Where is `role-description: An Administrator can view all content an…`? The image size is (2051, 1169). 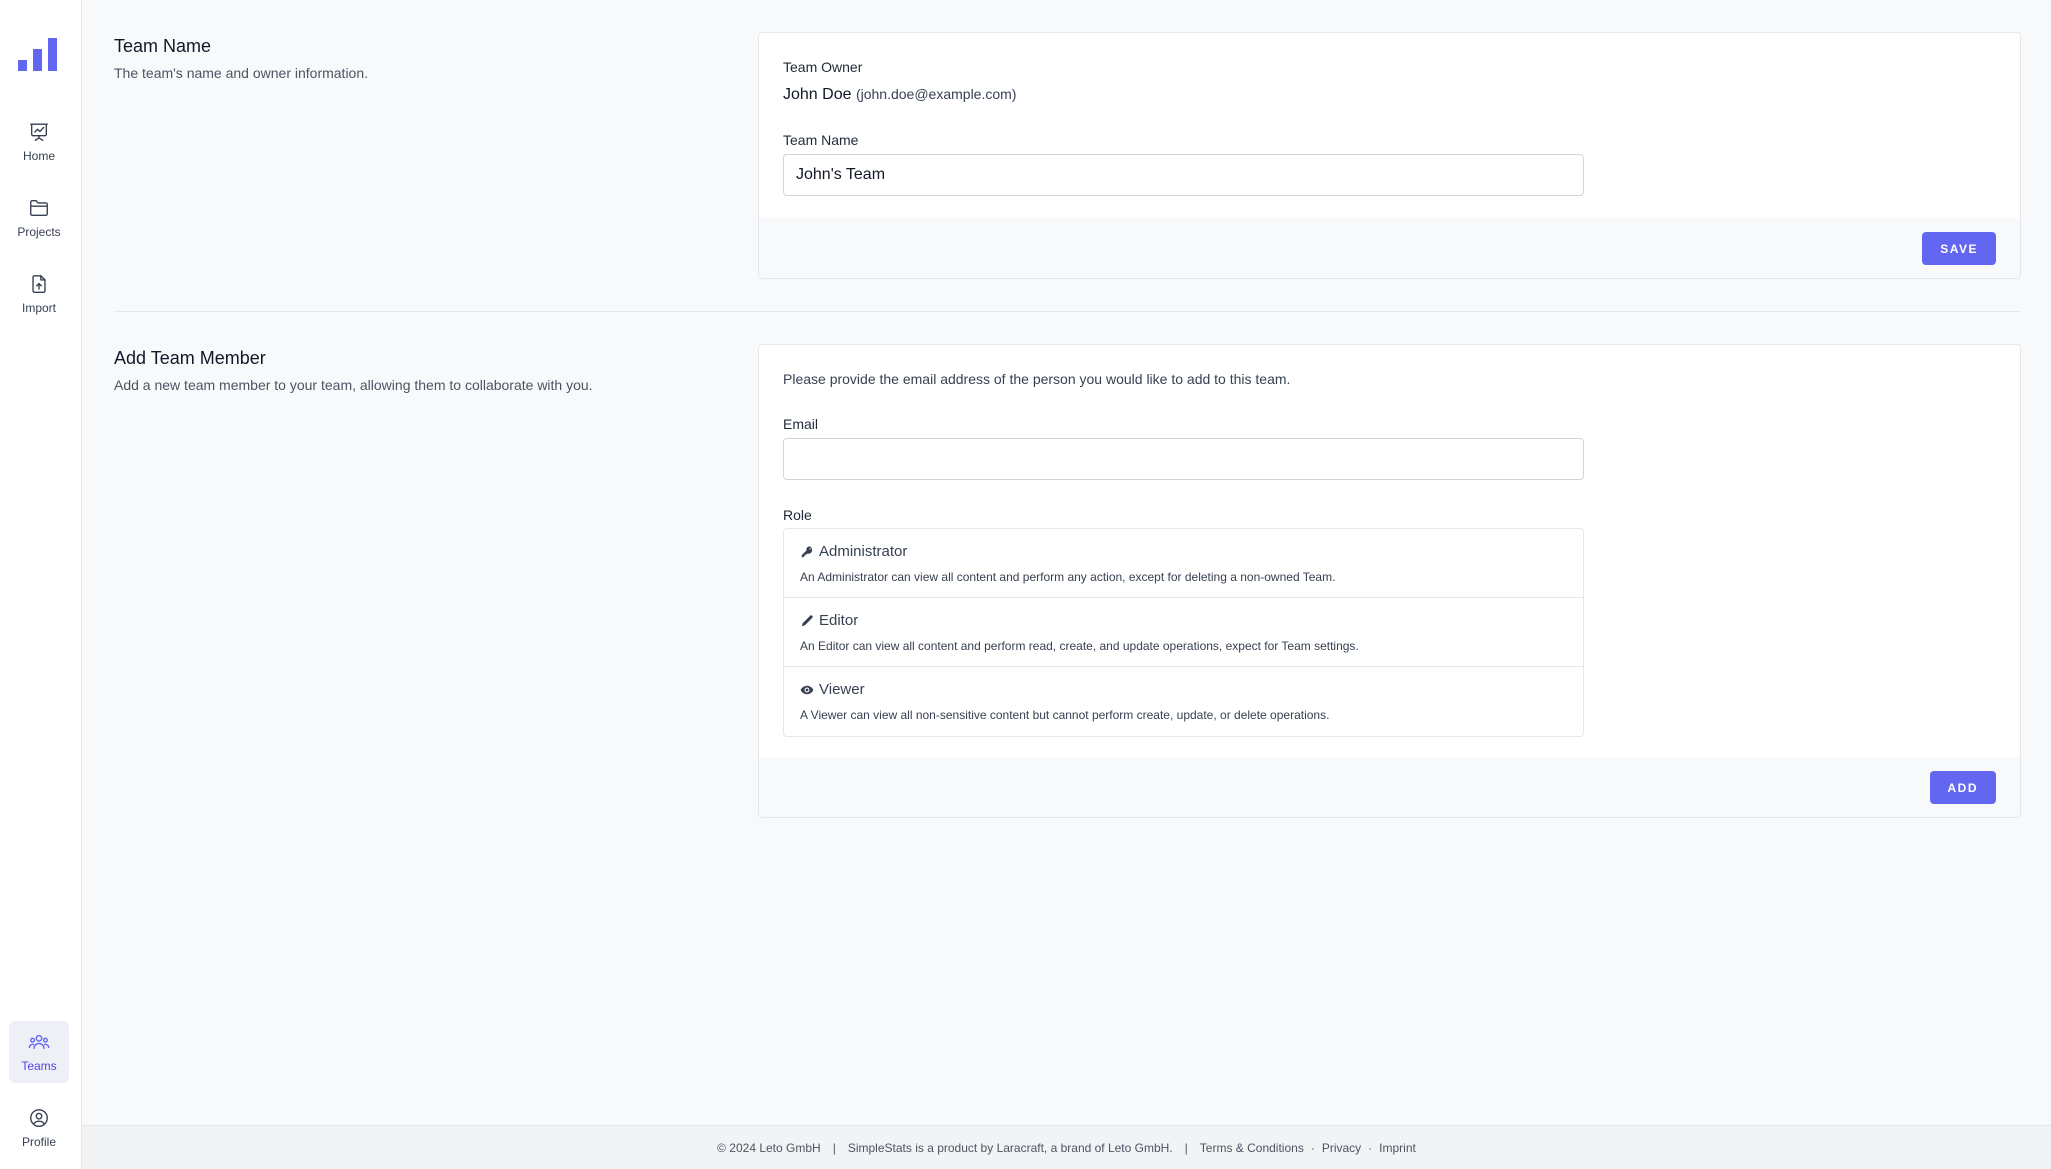 role-description: An Administrator can view all content an… is located at coordinates (1068, 577).